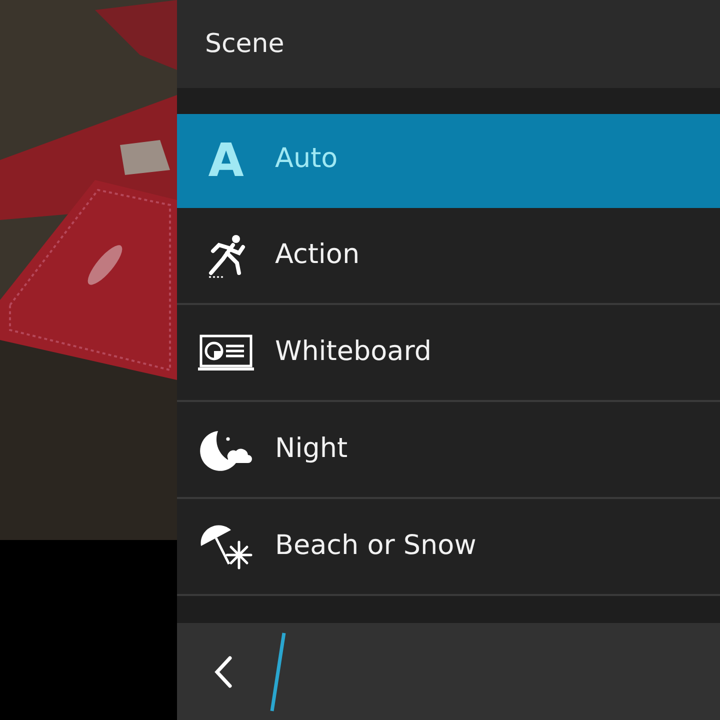  What do you see at coordinates (448, 450) in the screenshot?
I see `scene-item: Night` at bounding box center [448, 450].